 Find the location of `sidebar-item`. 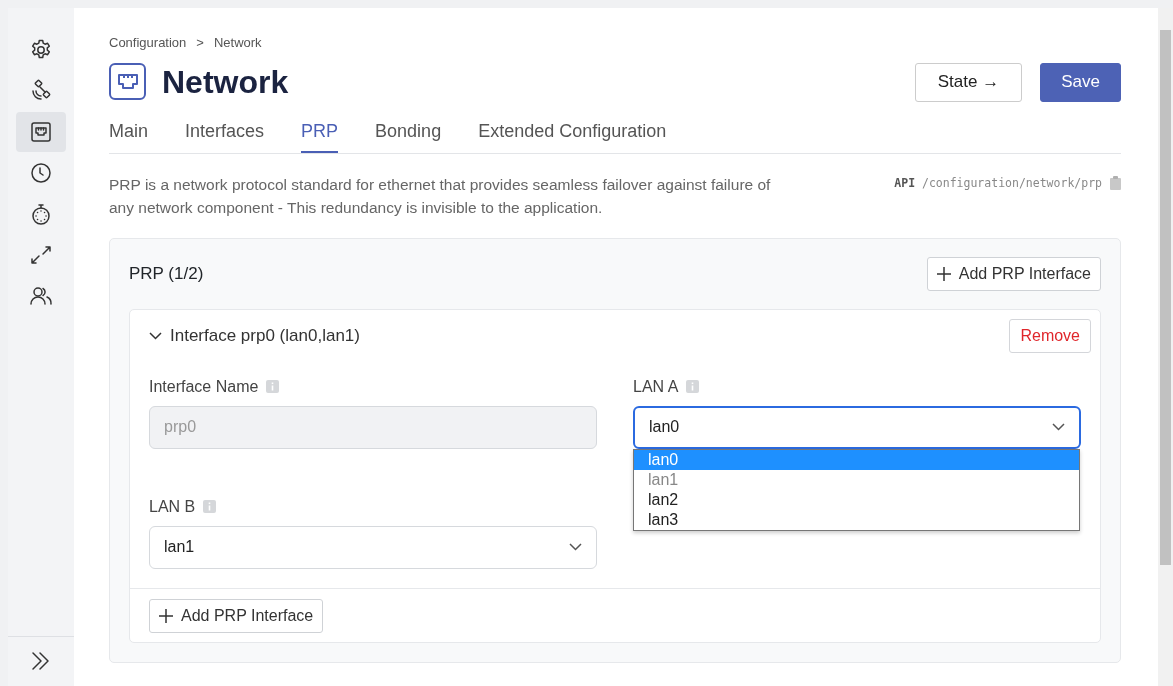

sidebar-item is located at coordinates (41, 132).